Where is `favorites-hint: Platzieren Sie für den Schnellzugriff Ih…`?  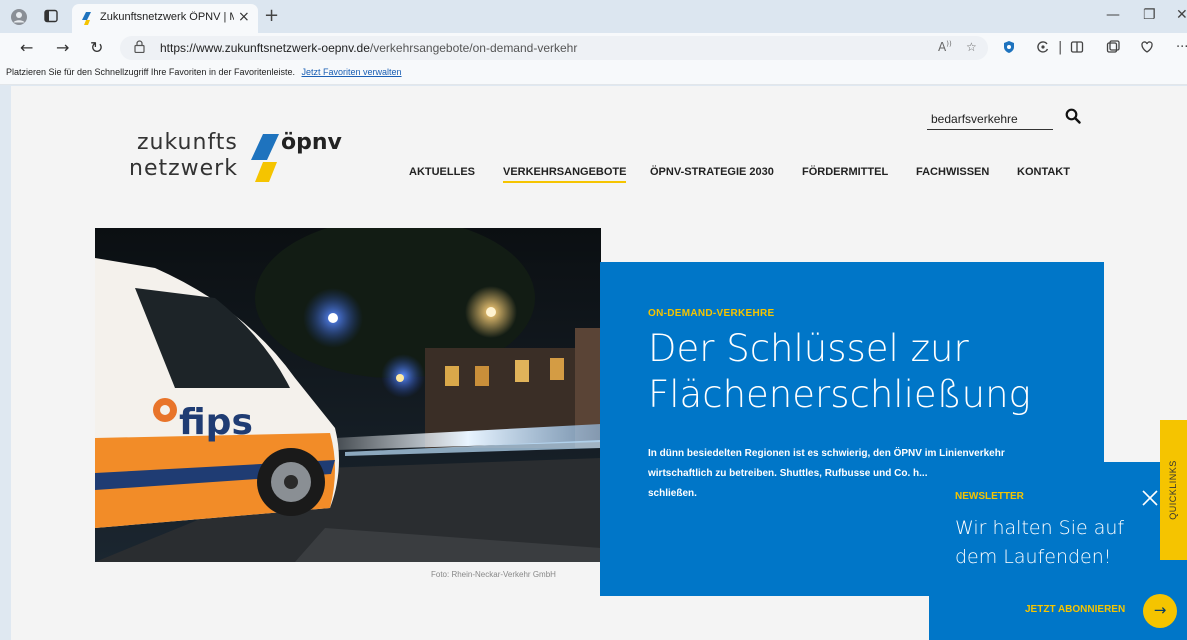
favorites-hint: Platzieren Sie für den Schnellzugriff Ih… is located at coordinates (150, 72).